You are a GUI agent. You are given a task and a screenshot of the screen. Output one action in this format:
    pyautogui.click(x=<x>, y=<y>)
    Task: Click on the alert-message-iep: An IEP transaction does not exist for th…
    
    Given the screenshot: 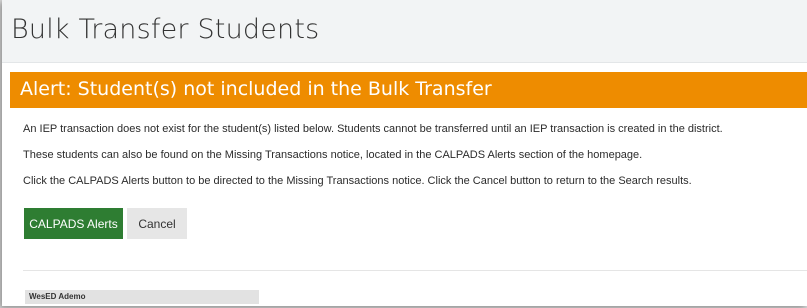 What is the action you would take?
    pyautogui.click(x=373, y=129)
    